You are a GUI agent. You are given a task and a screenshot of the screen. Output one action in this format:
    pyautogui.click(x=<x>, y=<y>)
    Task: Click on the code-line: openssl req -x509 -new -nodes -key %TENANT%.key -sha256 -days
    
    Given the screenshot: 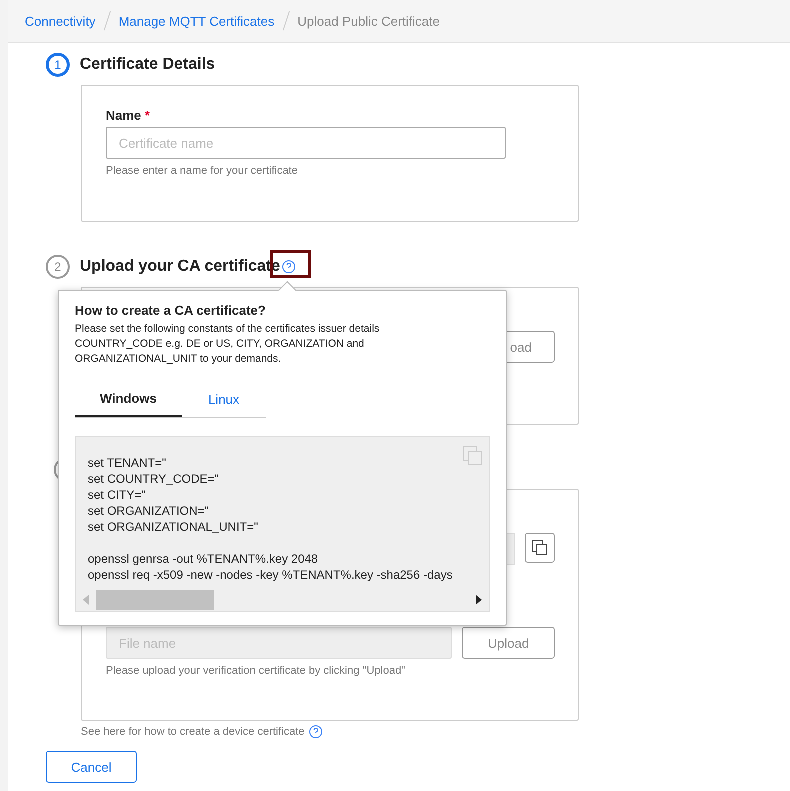 What is the action you would take?
    pyautogui.click(x=270, y=575)
    